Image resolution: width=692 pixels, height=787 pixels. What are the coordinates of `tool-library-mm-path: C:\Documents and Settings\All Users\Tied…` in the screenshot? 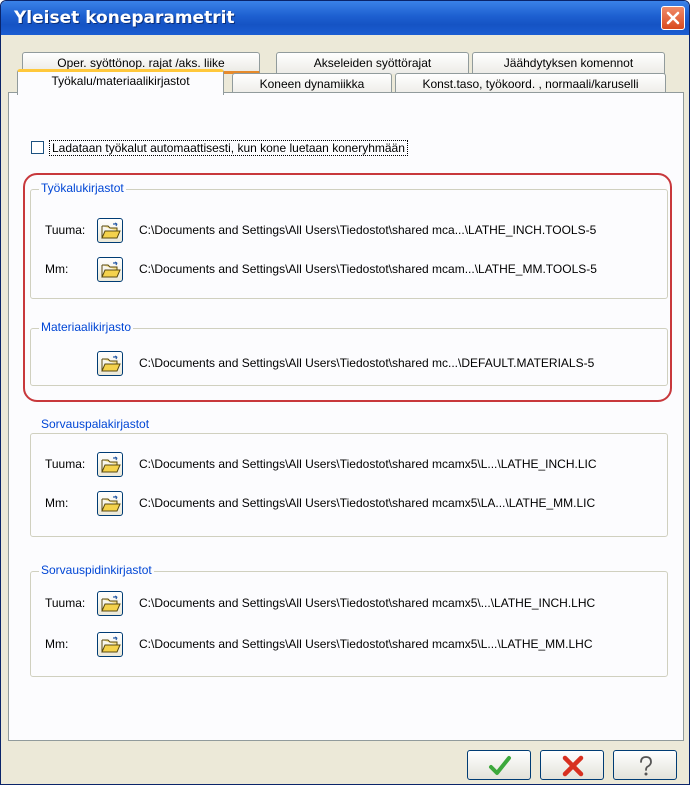 It's located at (368, 269).